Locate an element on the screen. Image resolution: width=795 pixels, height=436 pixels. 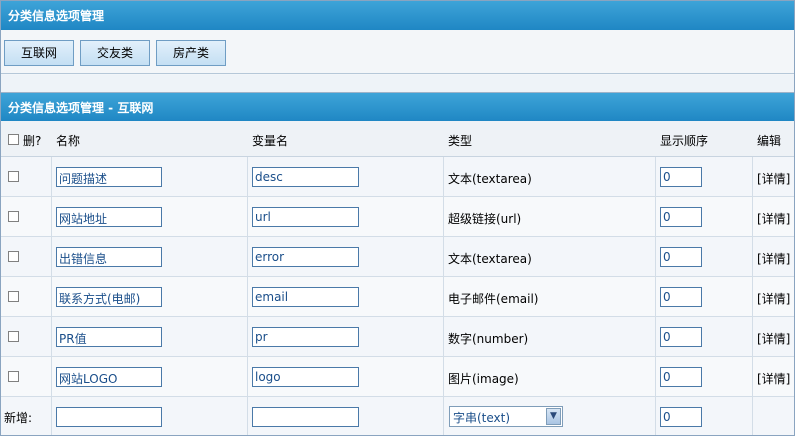
option-name-input: PR值 is located at coordinates (109, 337).